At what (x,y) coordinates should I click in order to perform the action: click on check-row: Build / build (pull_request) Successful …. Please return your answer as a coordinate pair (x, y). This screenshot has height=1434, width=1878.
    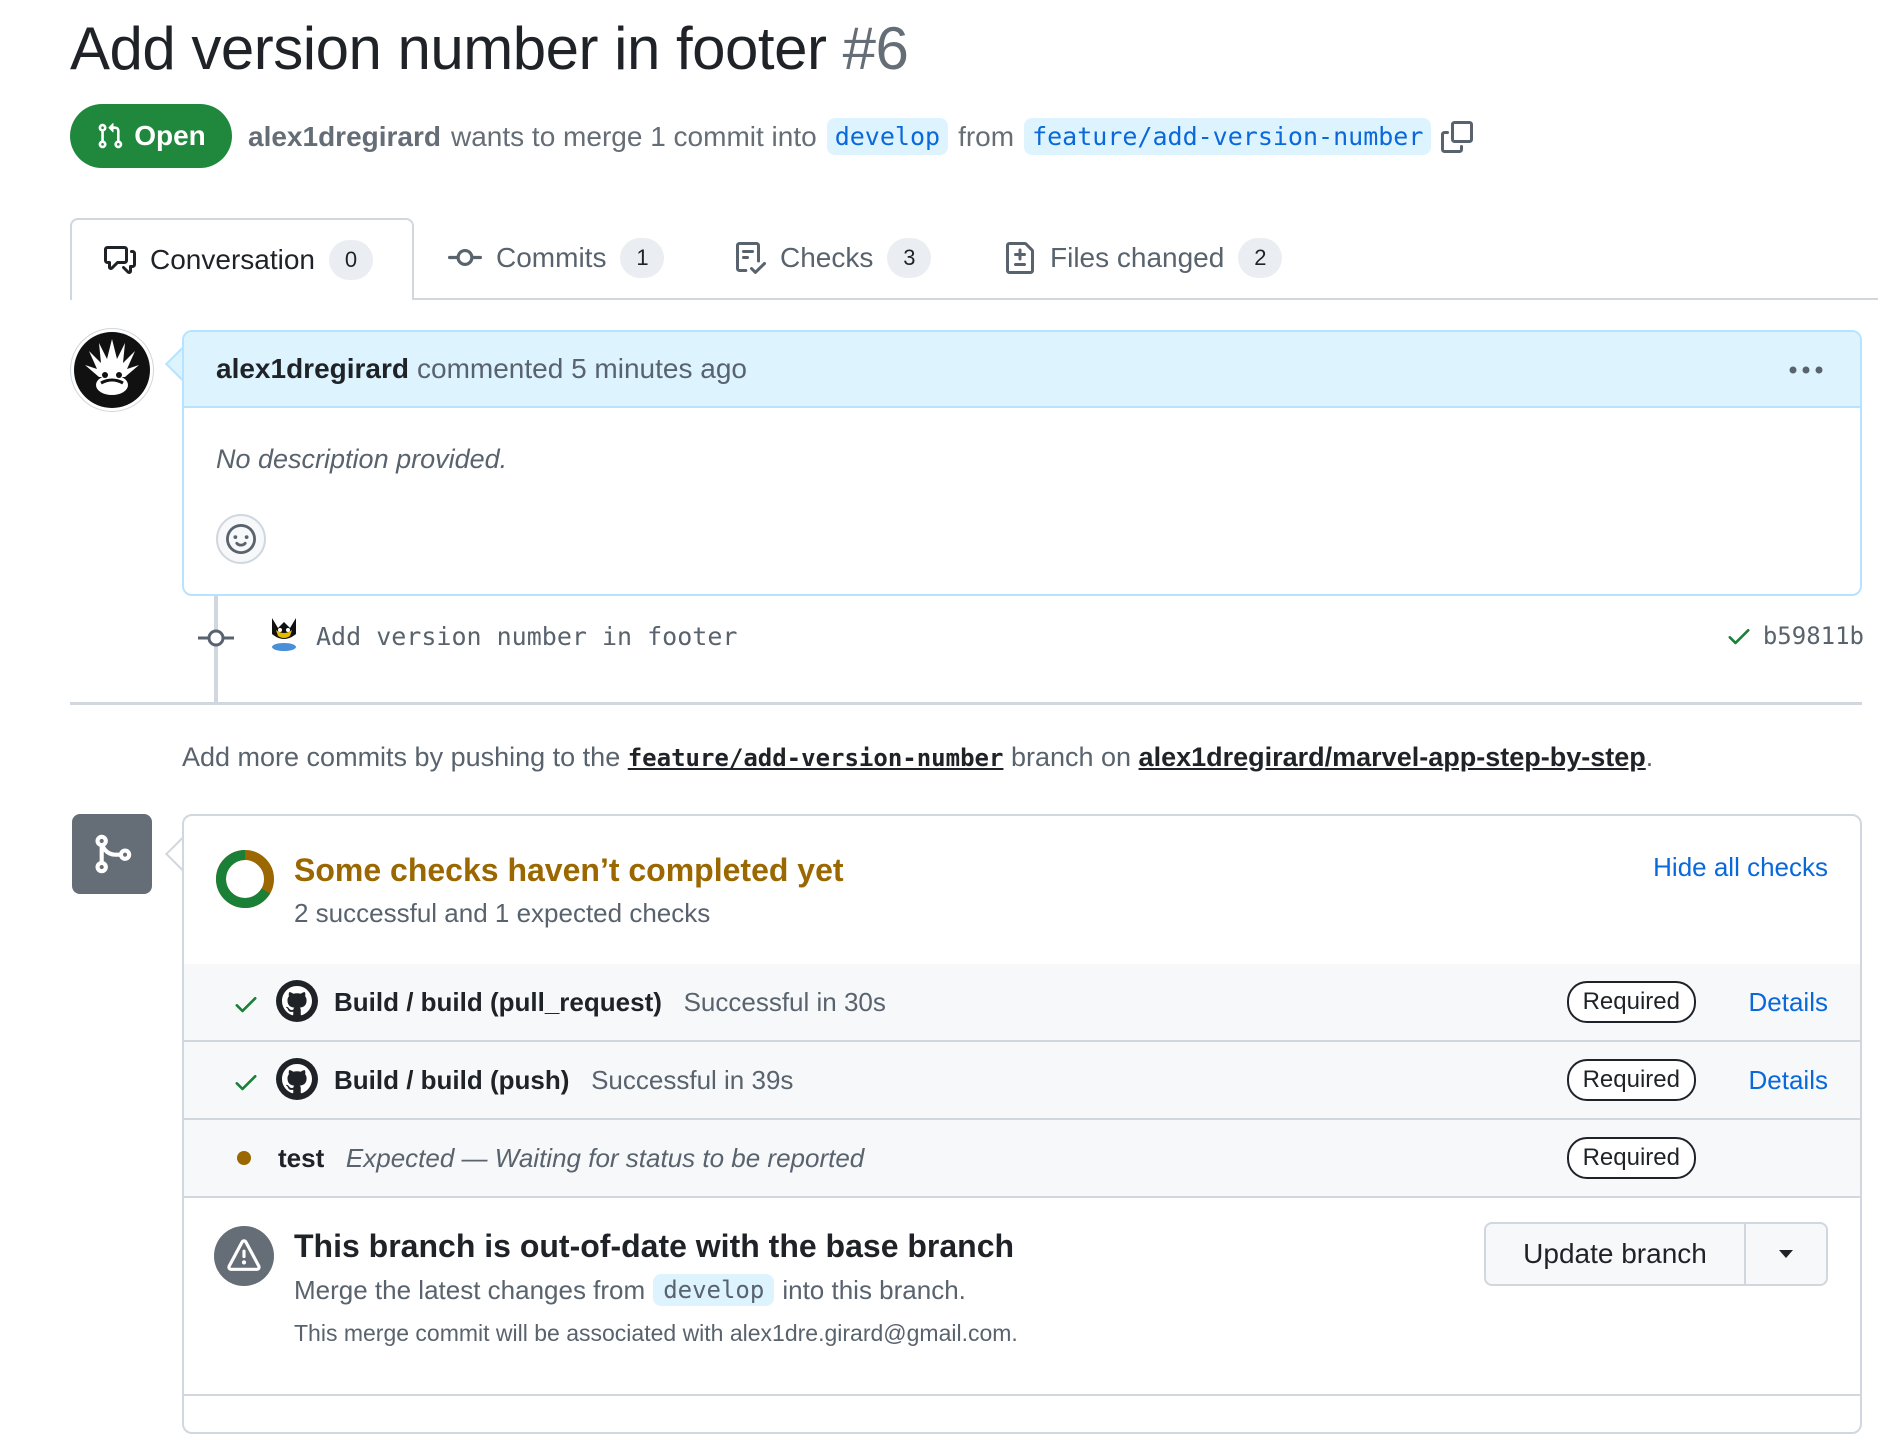
    Looking at the image, I should click on (1022, 1003).